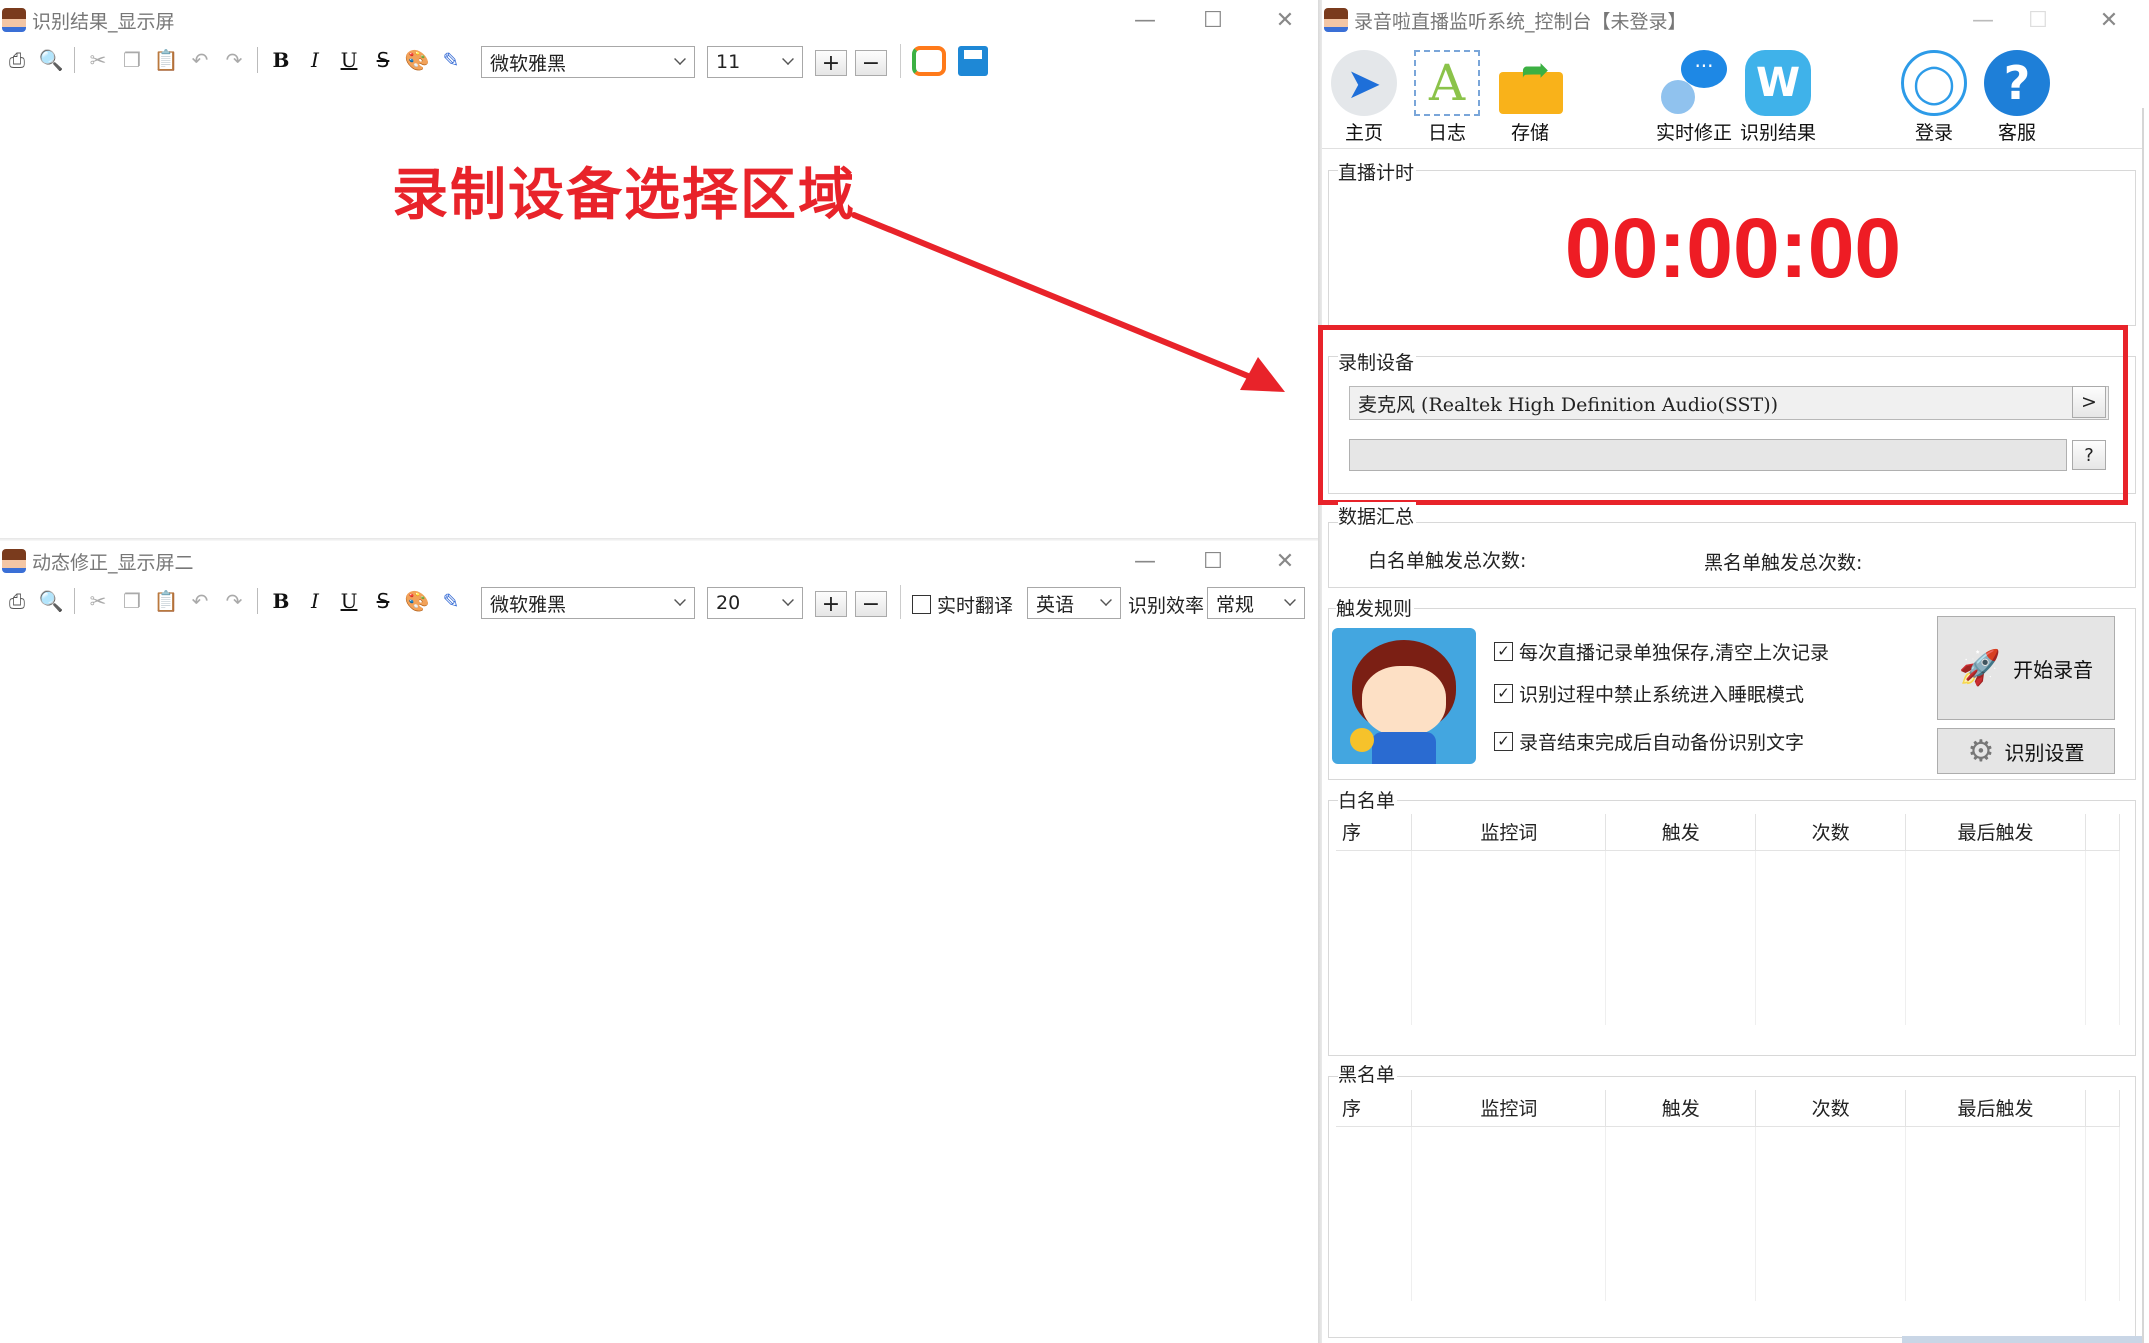 The width and height of the screenshot is (2149, 1343). What do you see at coordinates (2022, 1339) in the screenshot?
I see `status-strip` at bounding box center [2022, 1339].